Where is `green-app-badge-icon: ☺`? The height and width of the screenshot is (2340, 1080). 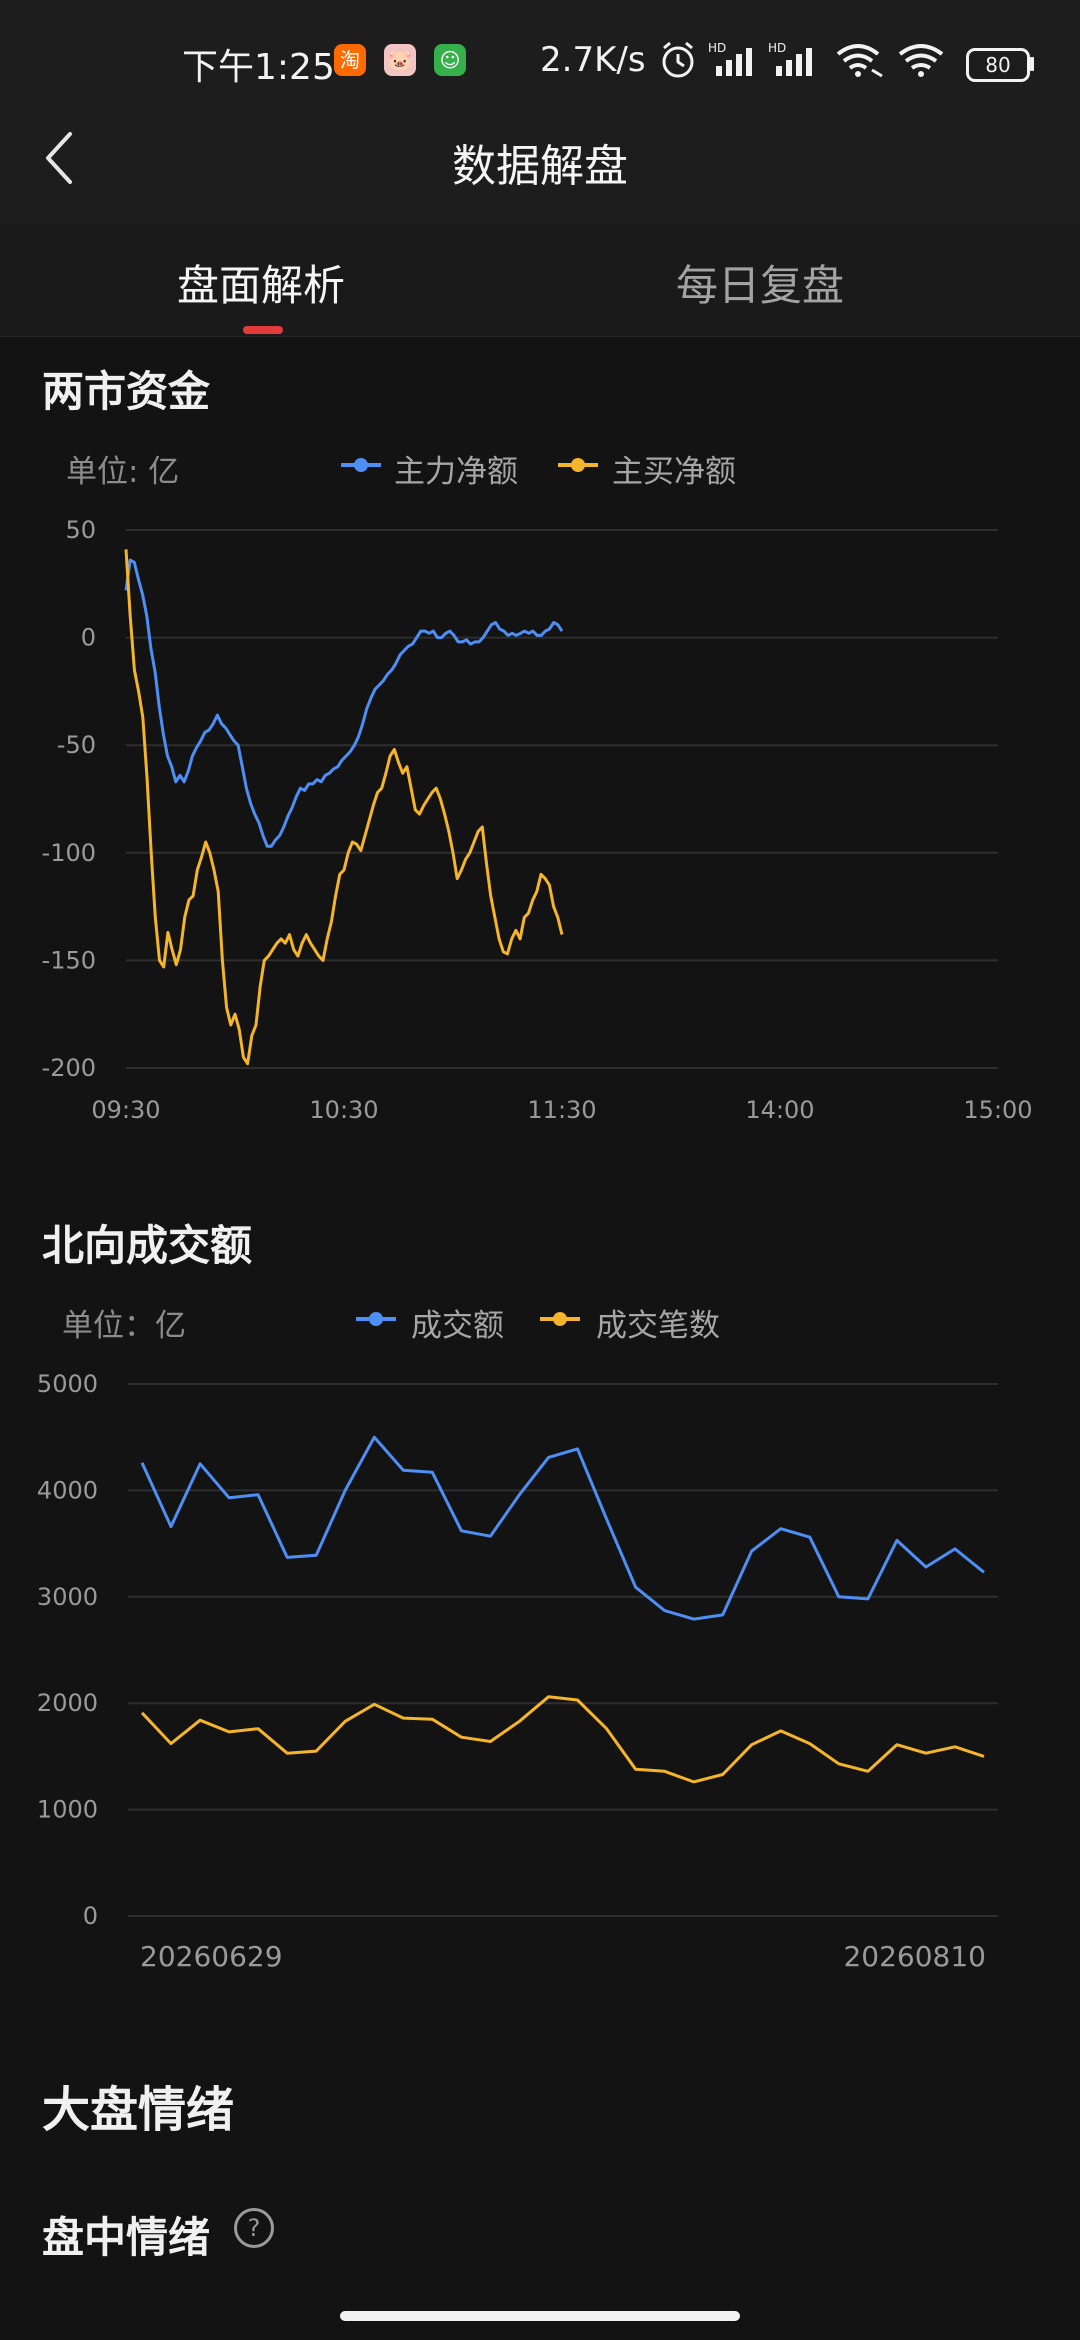
green-app-badge-icon: ☺ is located at coordinates (450, 60).